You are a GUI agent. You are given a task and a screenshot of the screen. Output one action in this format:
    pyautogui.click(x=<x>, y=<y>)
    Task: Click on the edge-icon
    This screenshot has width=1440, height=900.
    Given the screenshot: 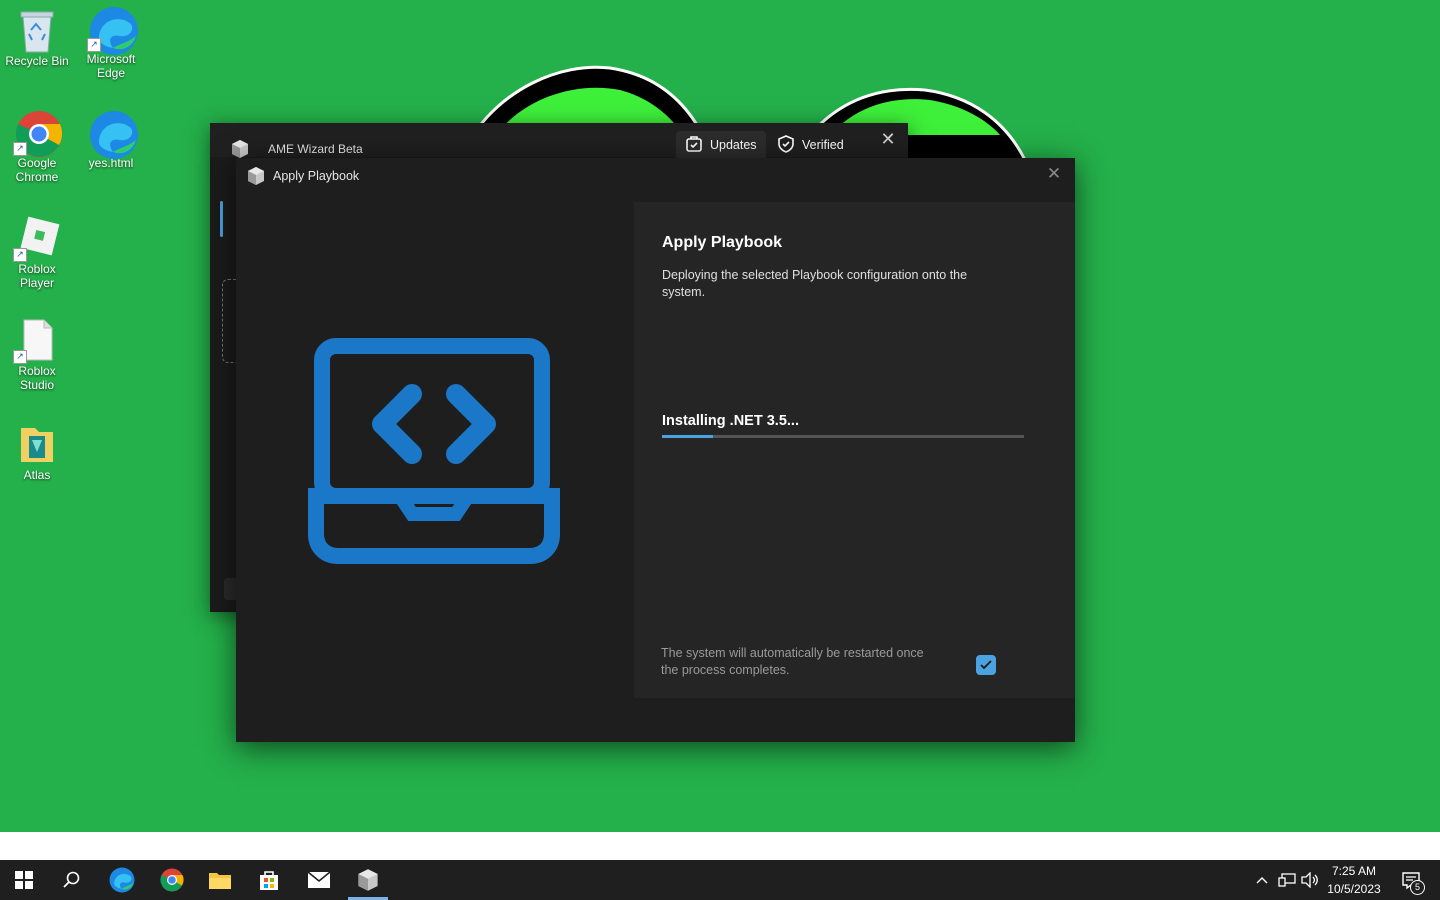 What is the action you would take?
    pyautogui.click(x=122, y=880)
    